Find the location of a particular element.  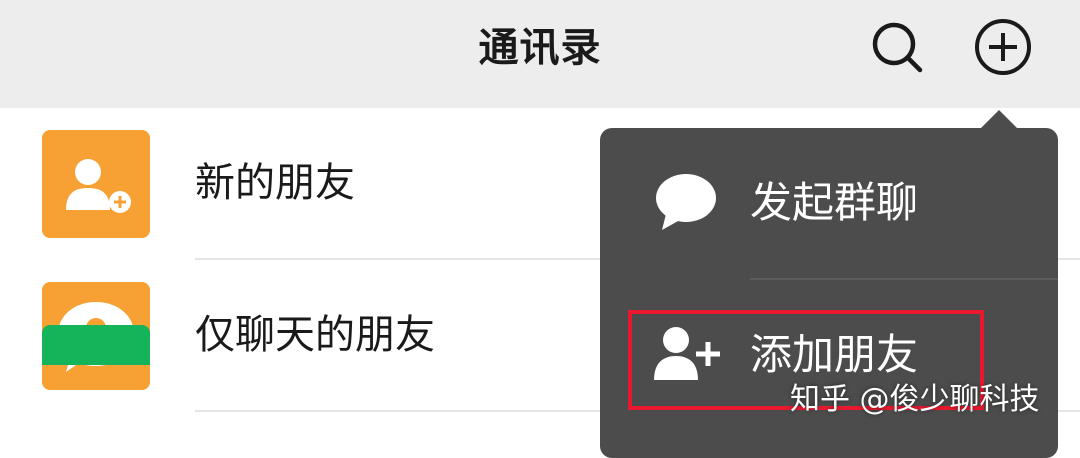

add-user-icon is located at coordinates (98, 186).